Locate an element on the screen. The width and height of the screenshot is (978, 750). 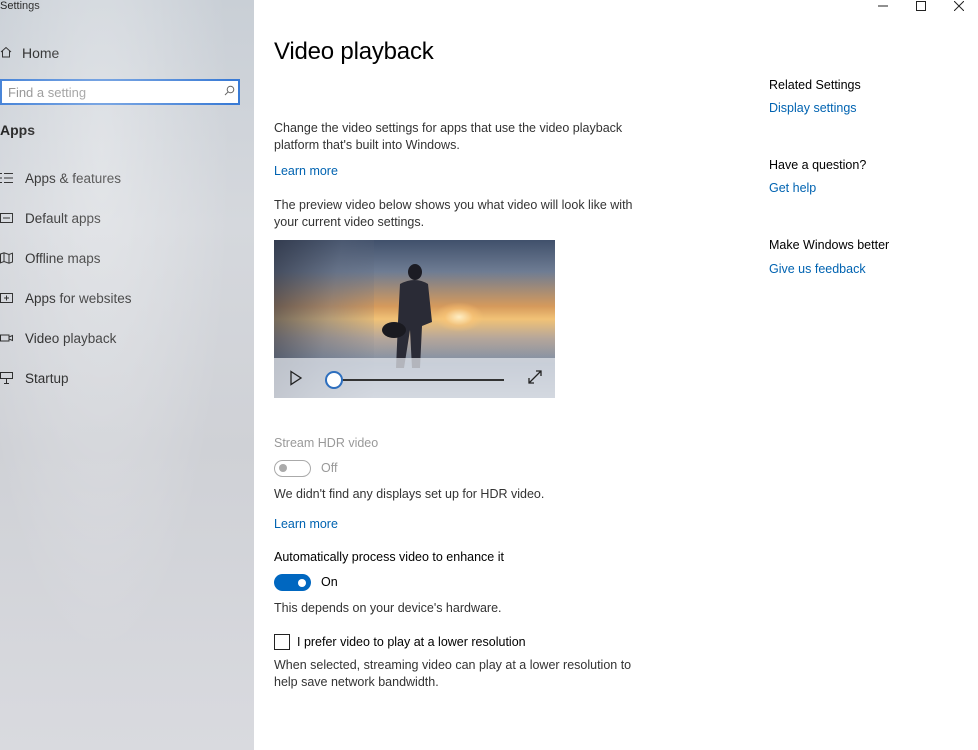
preview-video is located at coordinates (414, 319).